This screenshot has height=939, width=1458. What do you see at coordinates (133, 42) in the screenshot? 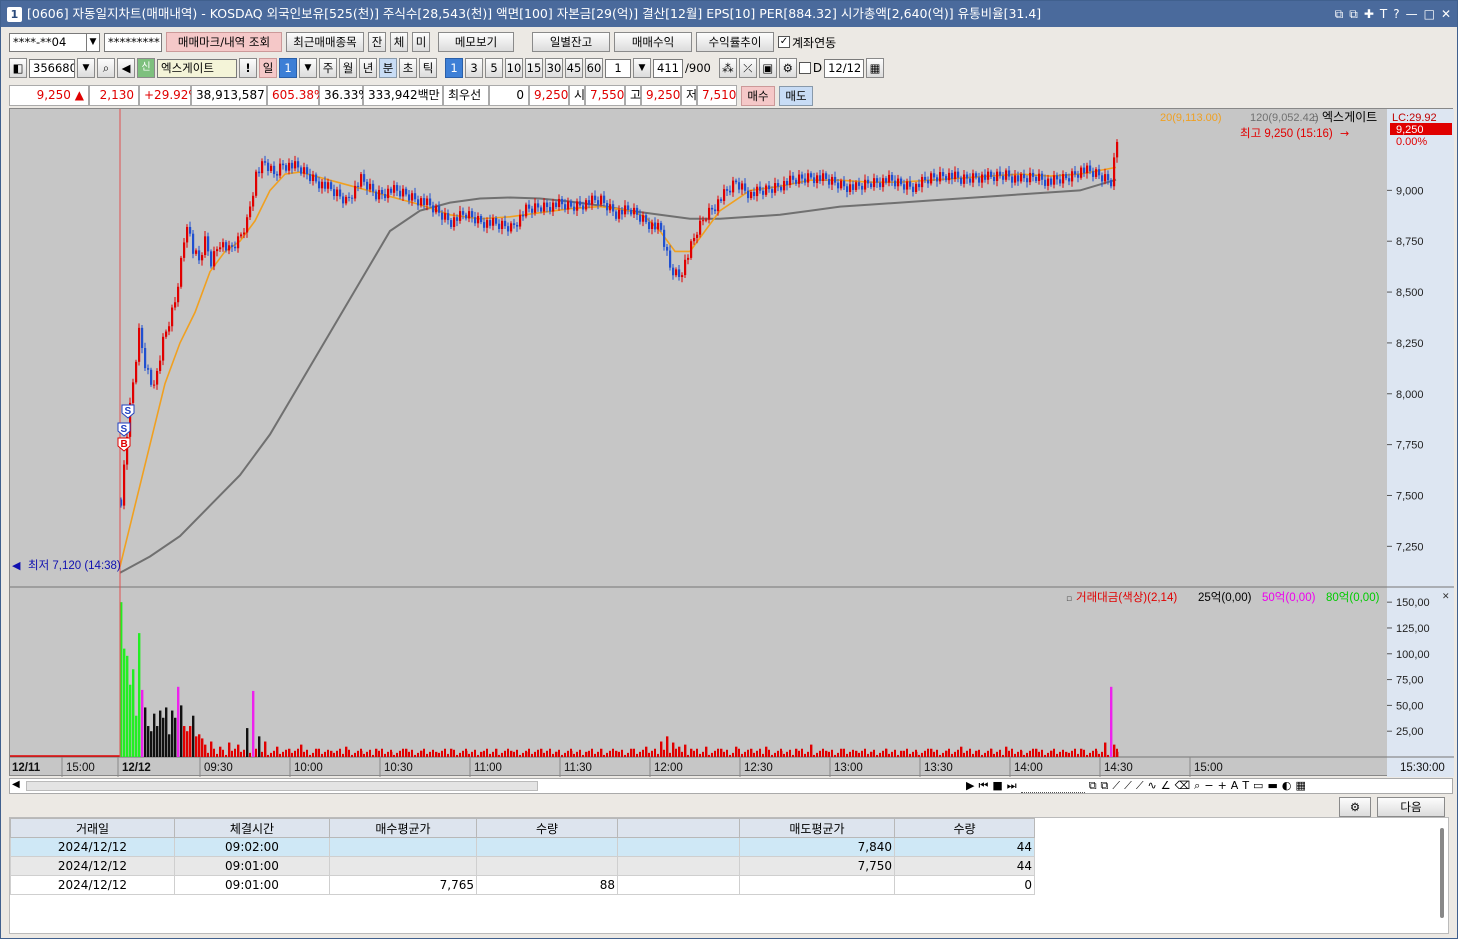
I see `password-field: *********` at bounding box center [133, 42].